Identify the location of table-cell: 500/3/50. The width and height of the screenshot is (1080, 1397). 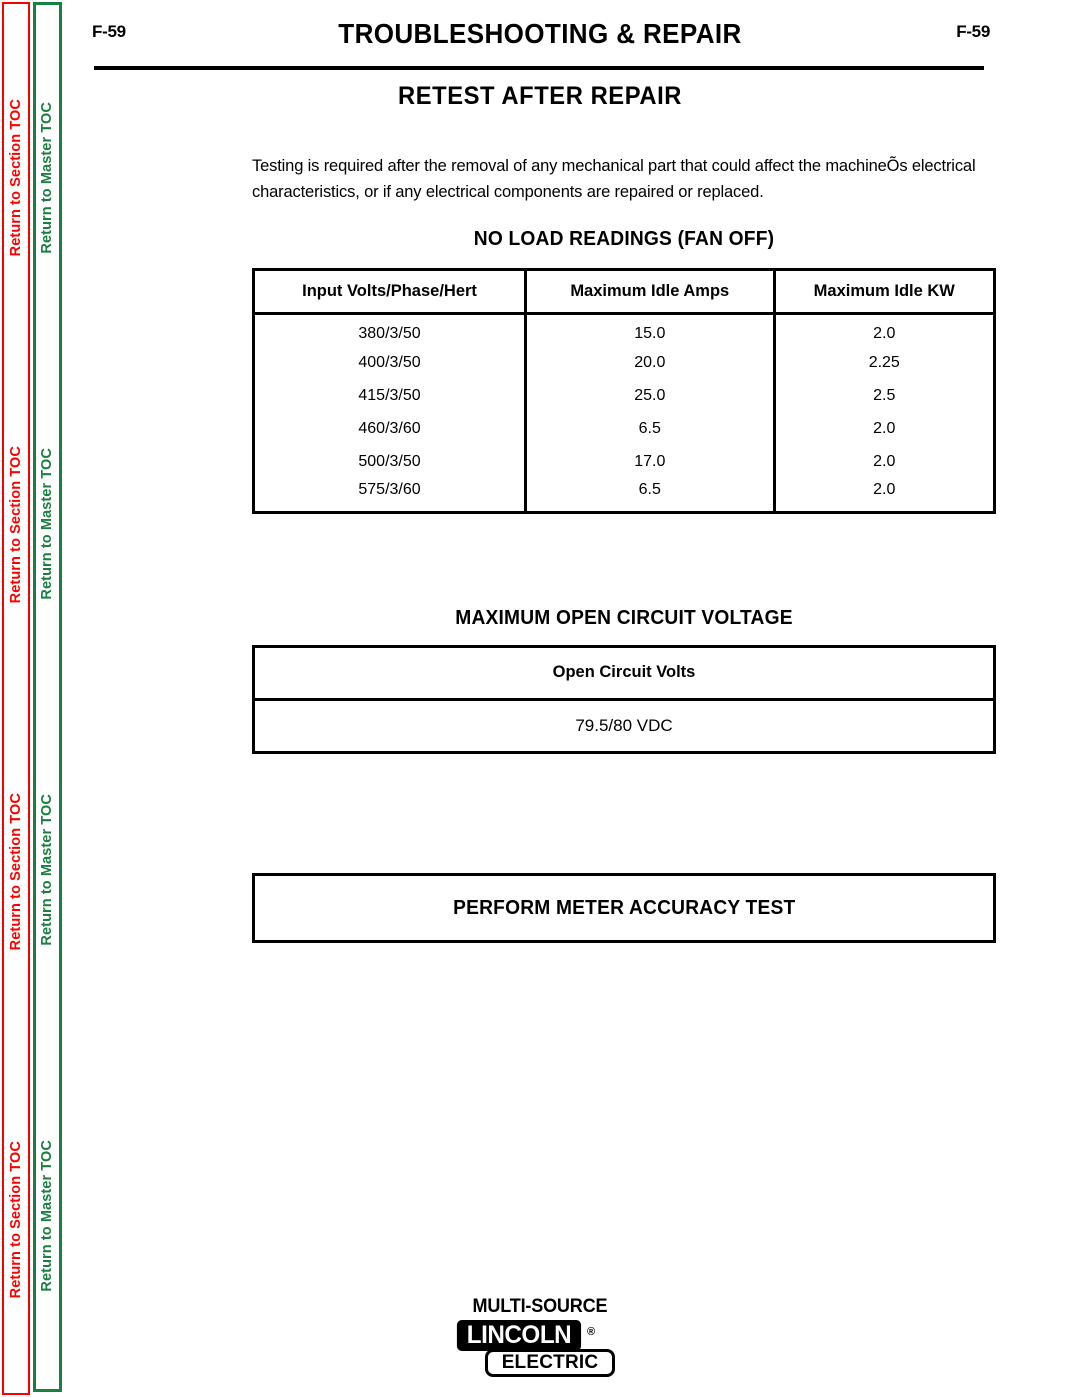
(389, 461).